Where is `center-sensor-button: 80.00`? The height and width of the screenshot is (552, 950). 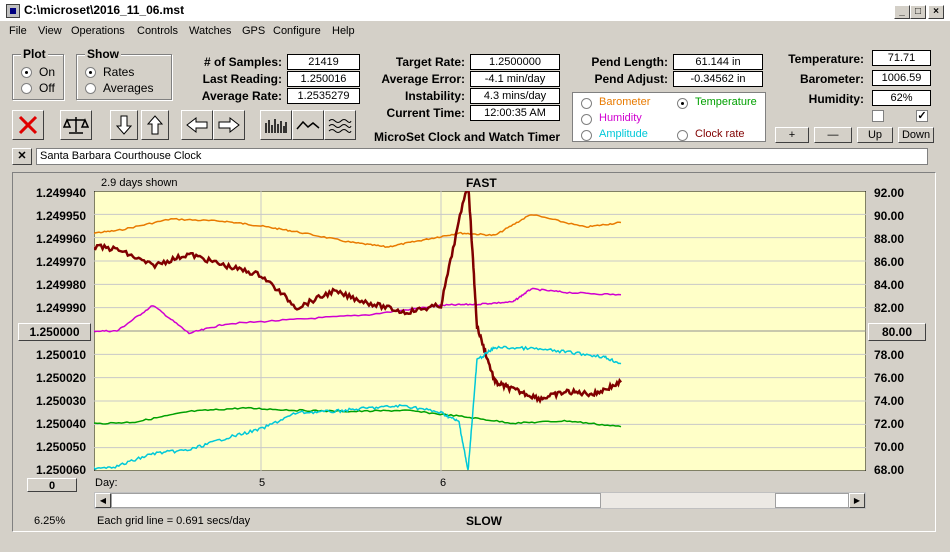
center-sensor-button: 80.00 is located at coordinates (897, 332).